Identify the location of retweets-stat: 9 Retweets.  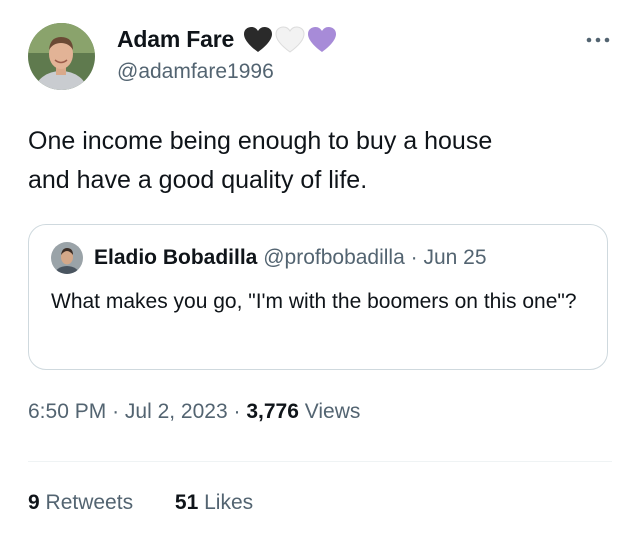
(80, 503).